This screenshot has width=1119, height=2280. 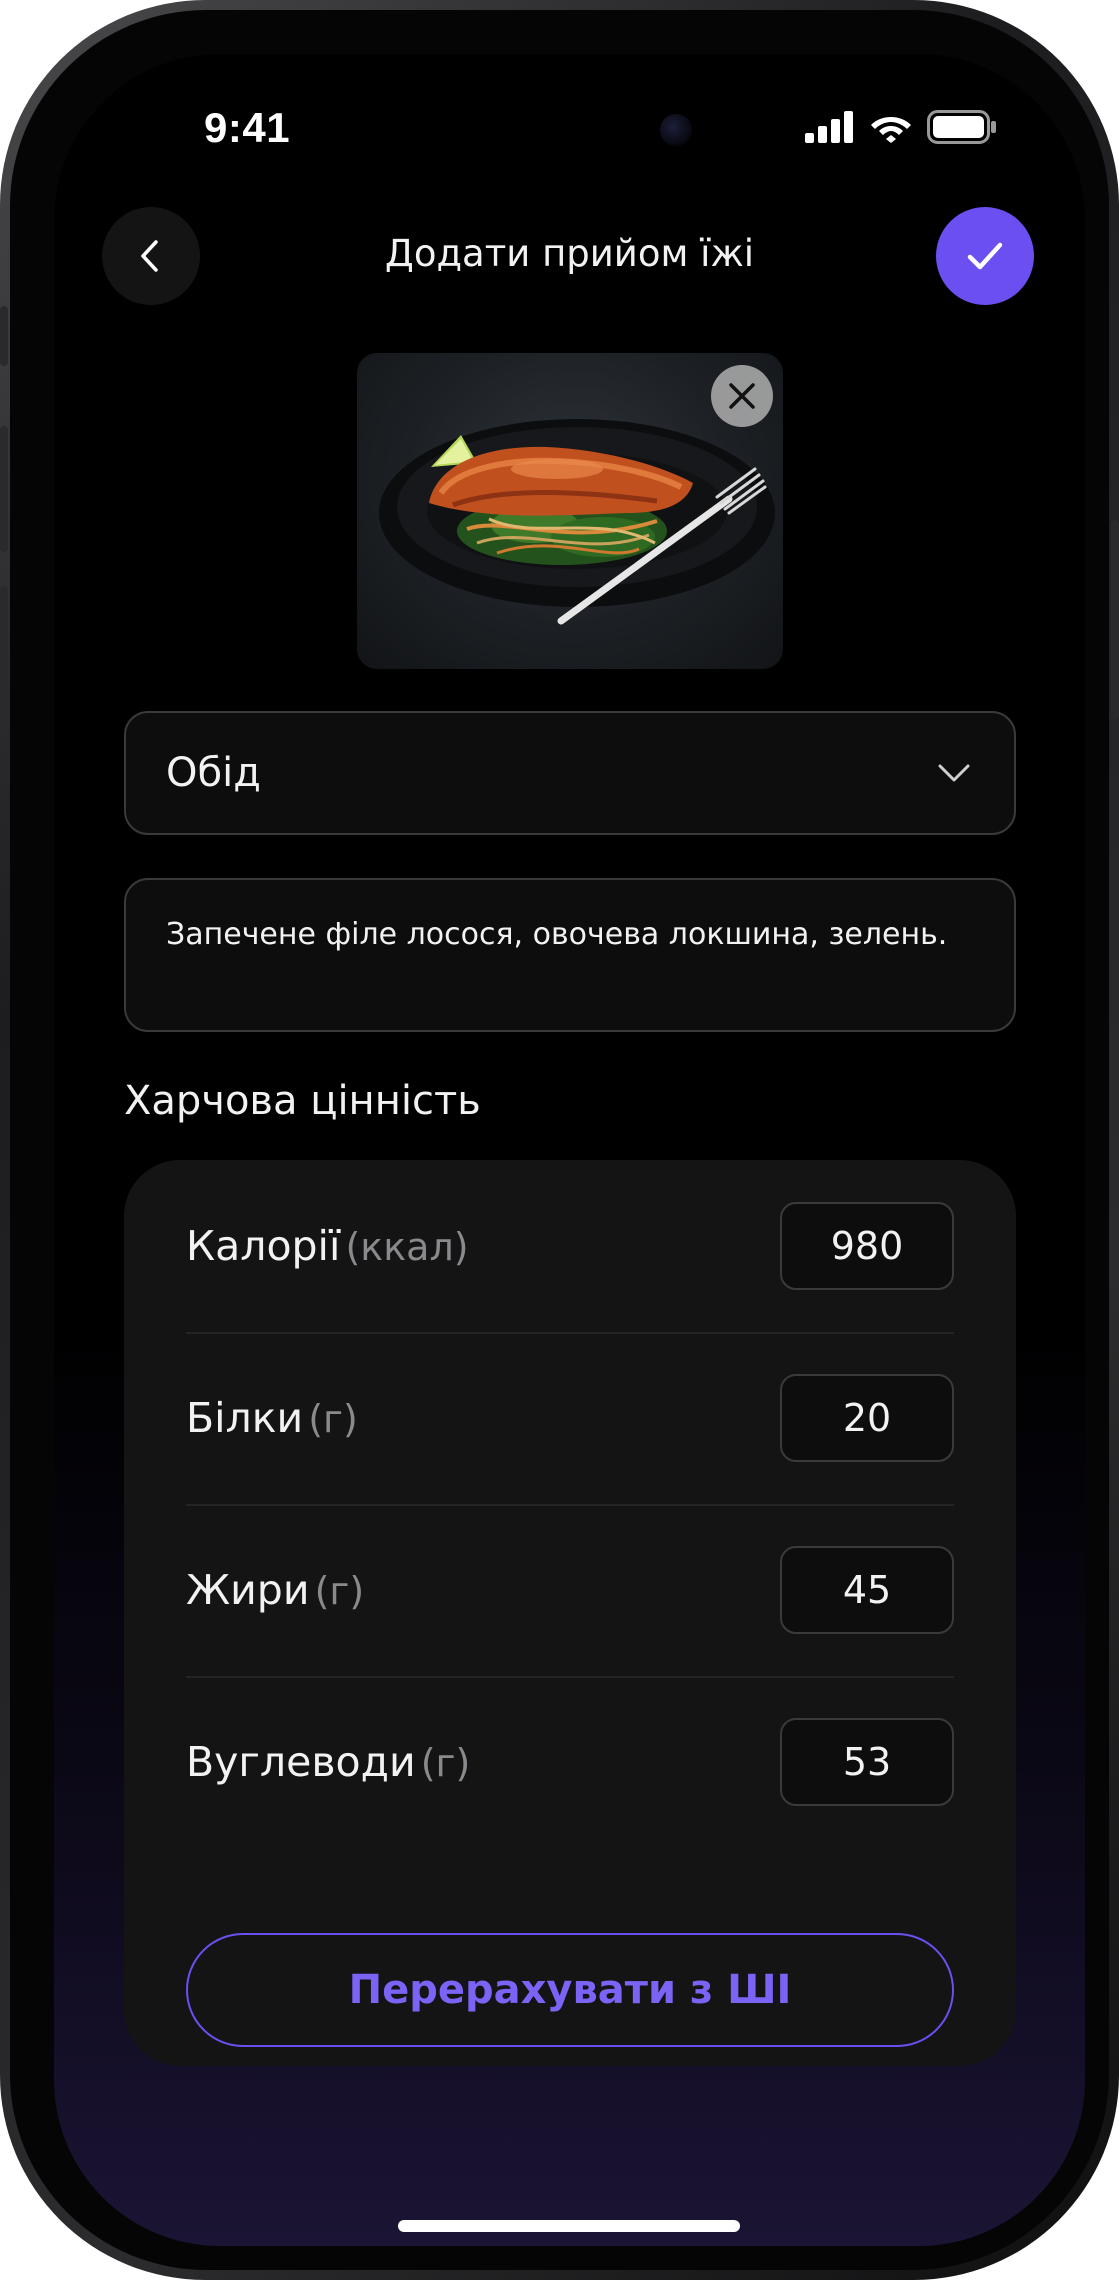 What do you see at coordinates (213, 773) in the screenshot?
I see `meal-type-value: Обід` at bounding box center [213, 773].